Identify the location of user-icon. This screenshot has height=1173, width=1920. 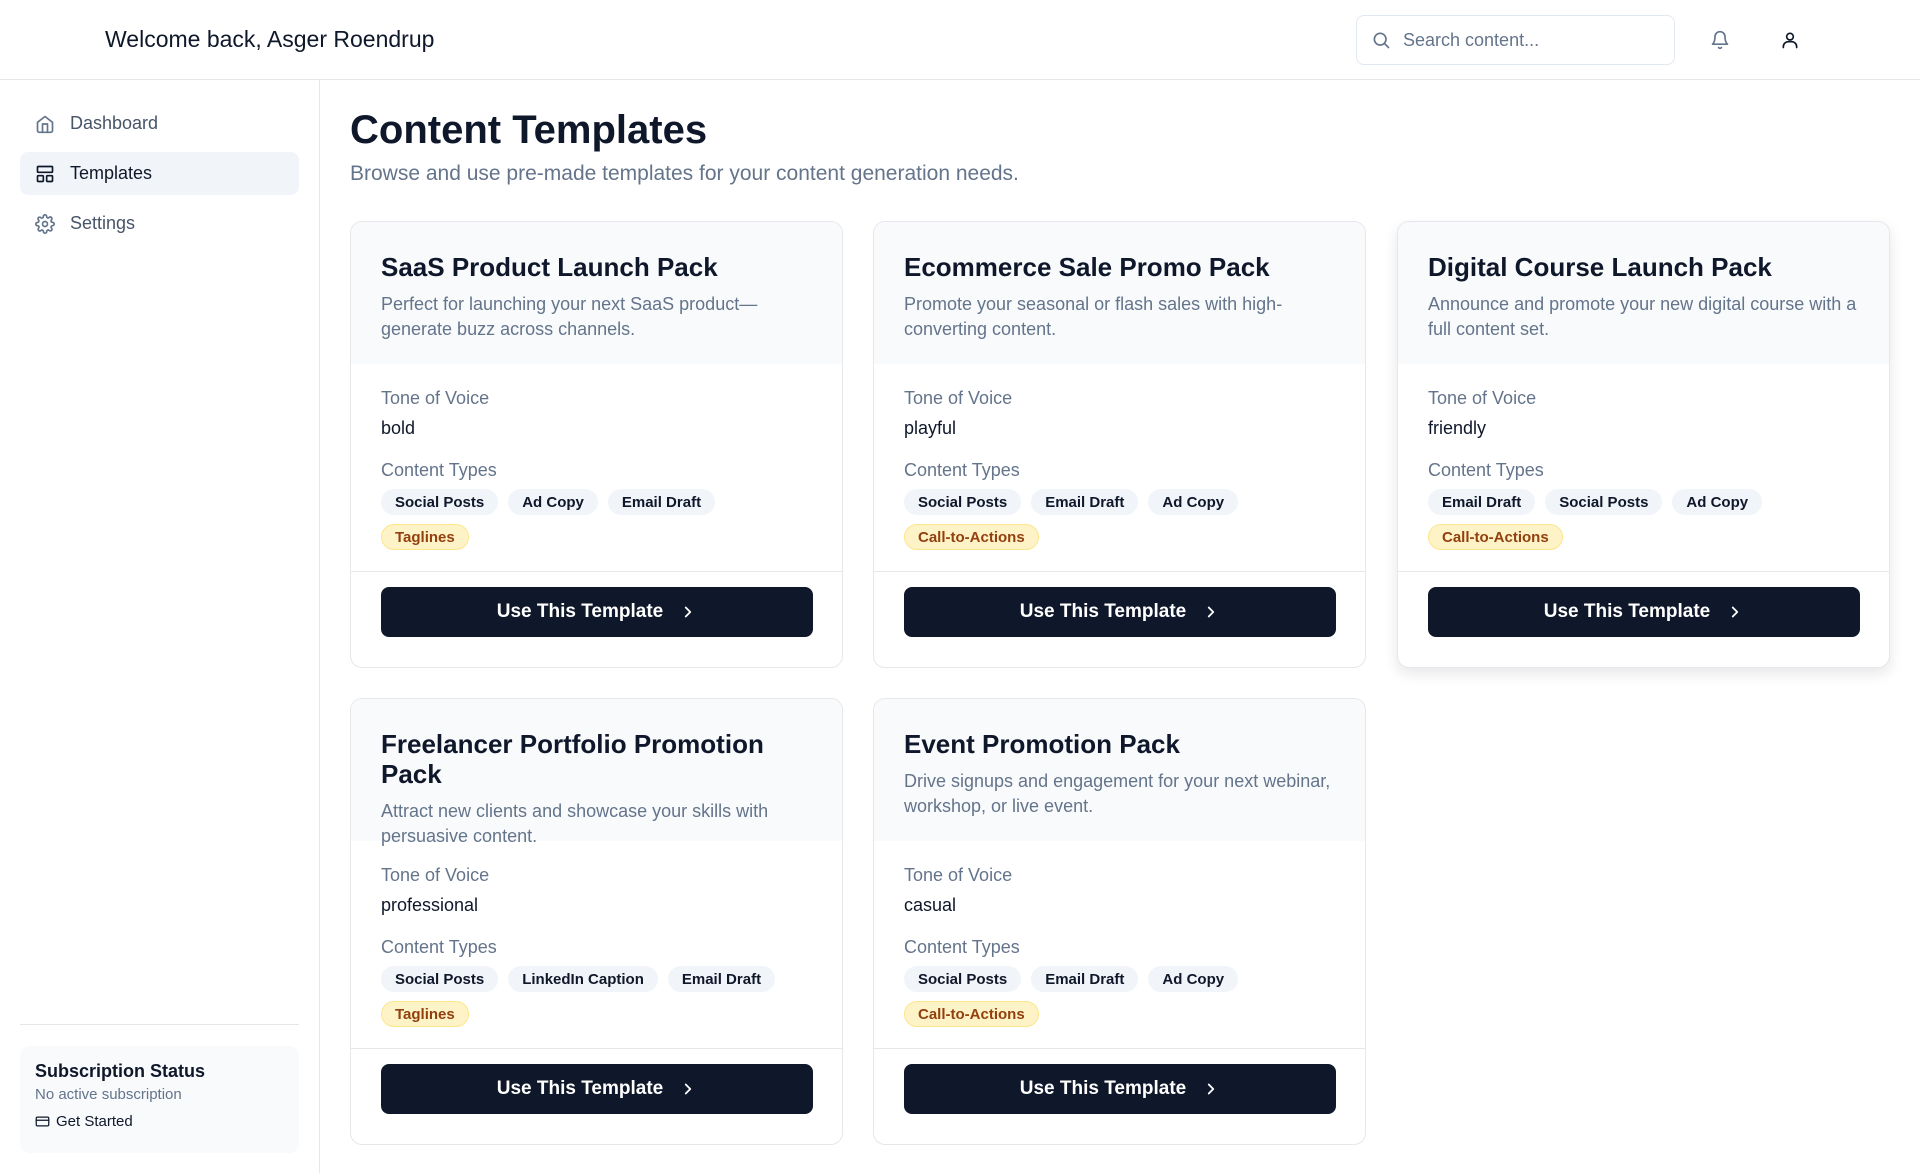
(1790, 40).